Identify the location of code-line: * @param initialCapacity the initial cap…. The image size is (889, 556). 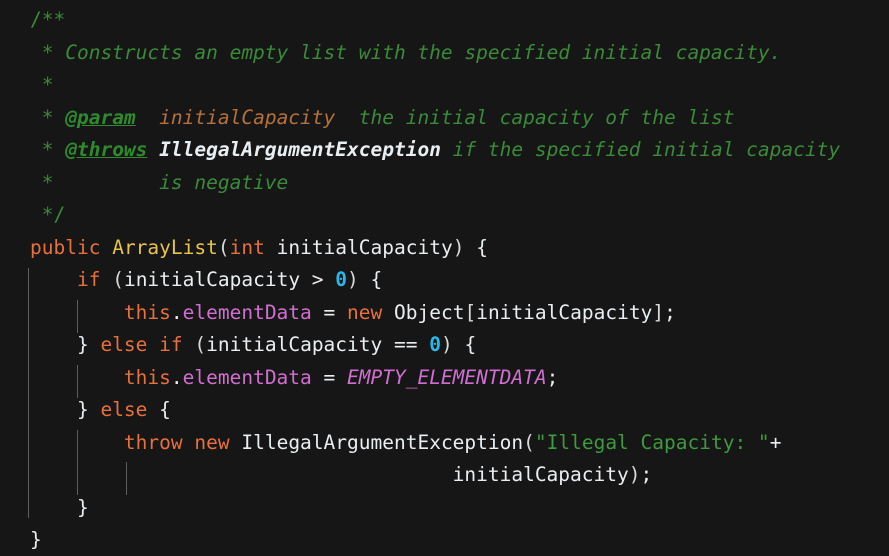
(444, 118).